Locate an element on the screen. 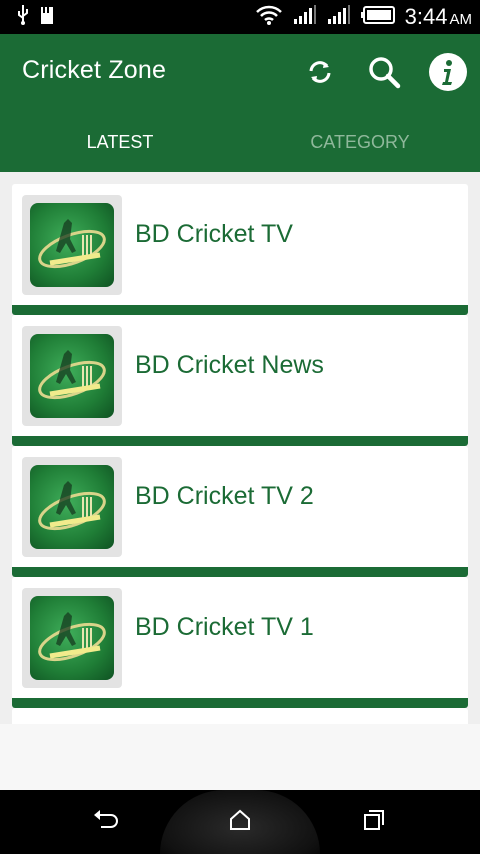 The width and height of the screenshot is (480, 854). search-icon is located at coordinates (384, 74).